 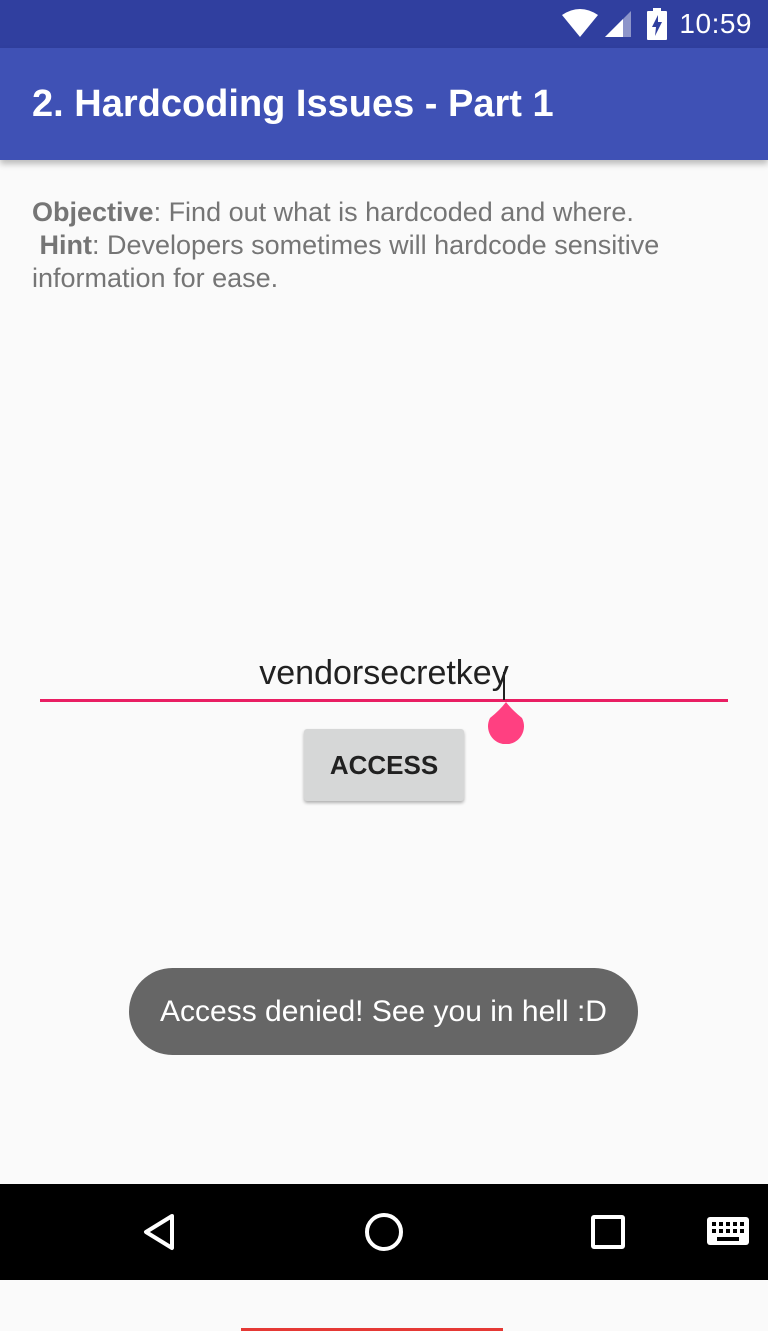 I want to click on navigation-bar, so click(x=384, y=1232).